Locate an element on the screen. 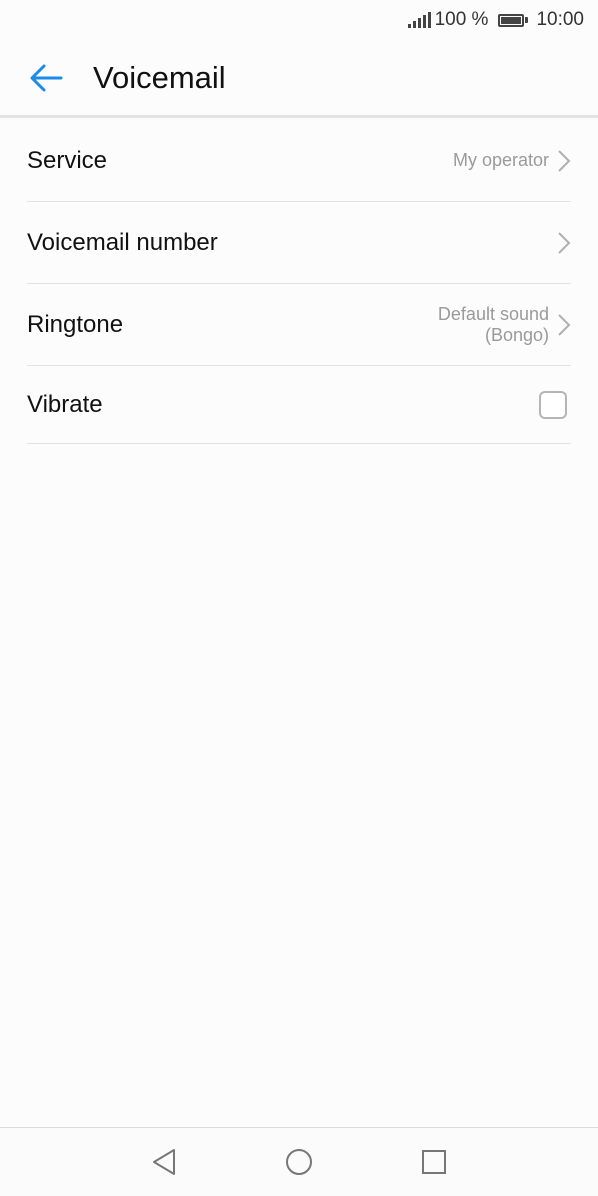 This screenshot has width=598, height=1196. ringtone-value: Default sound (Bongo) is located at coordinates (493, 325).